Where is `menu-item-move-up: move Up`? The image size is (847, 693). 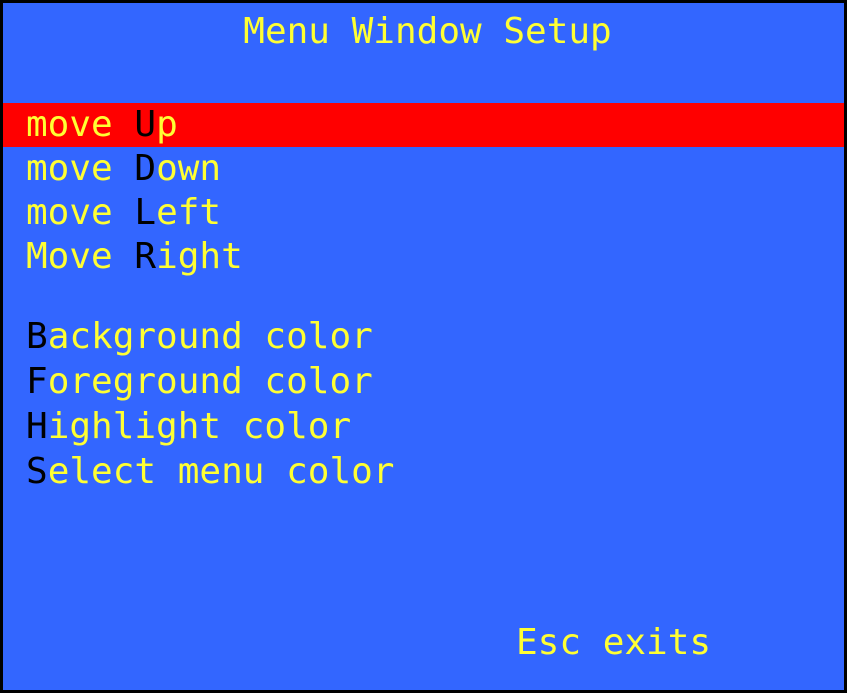 menu-item-move-up: move Up is located at coordinates (423, 125).